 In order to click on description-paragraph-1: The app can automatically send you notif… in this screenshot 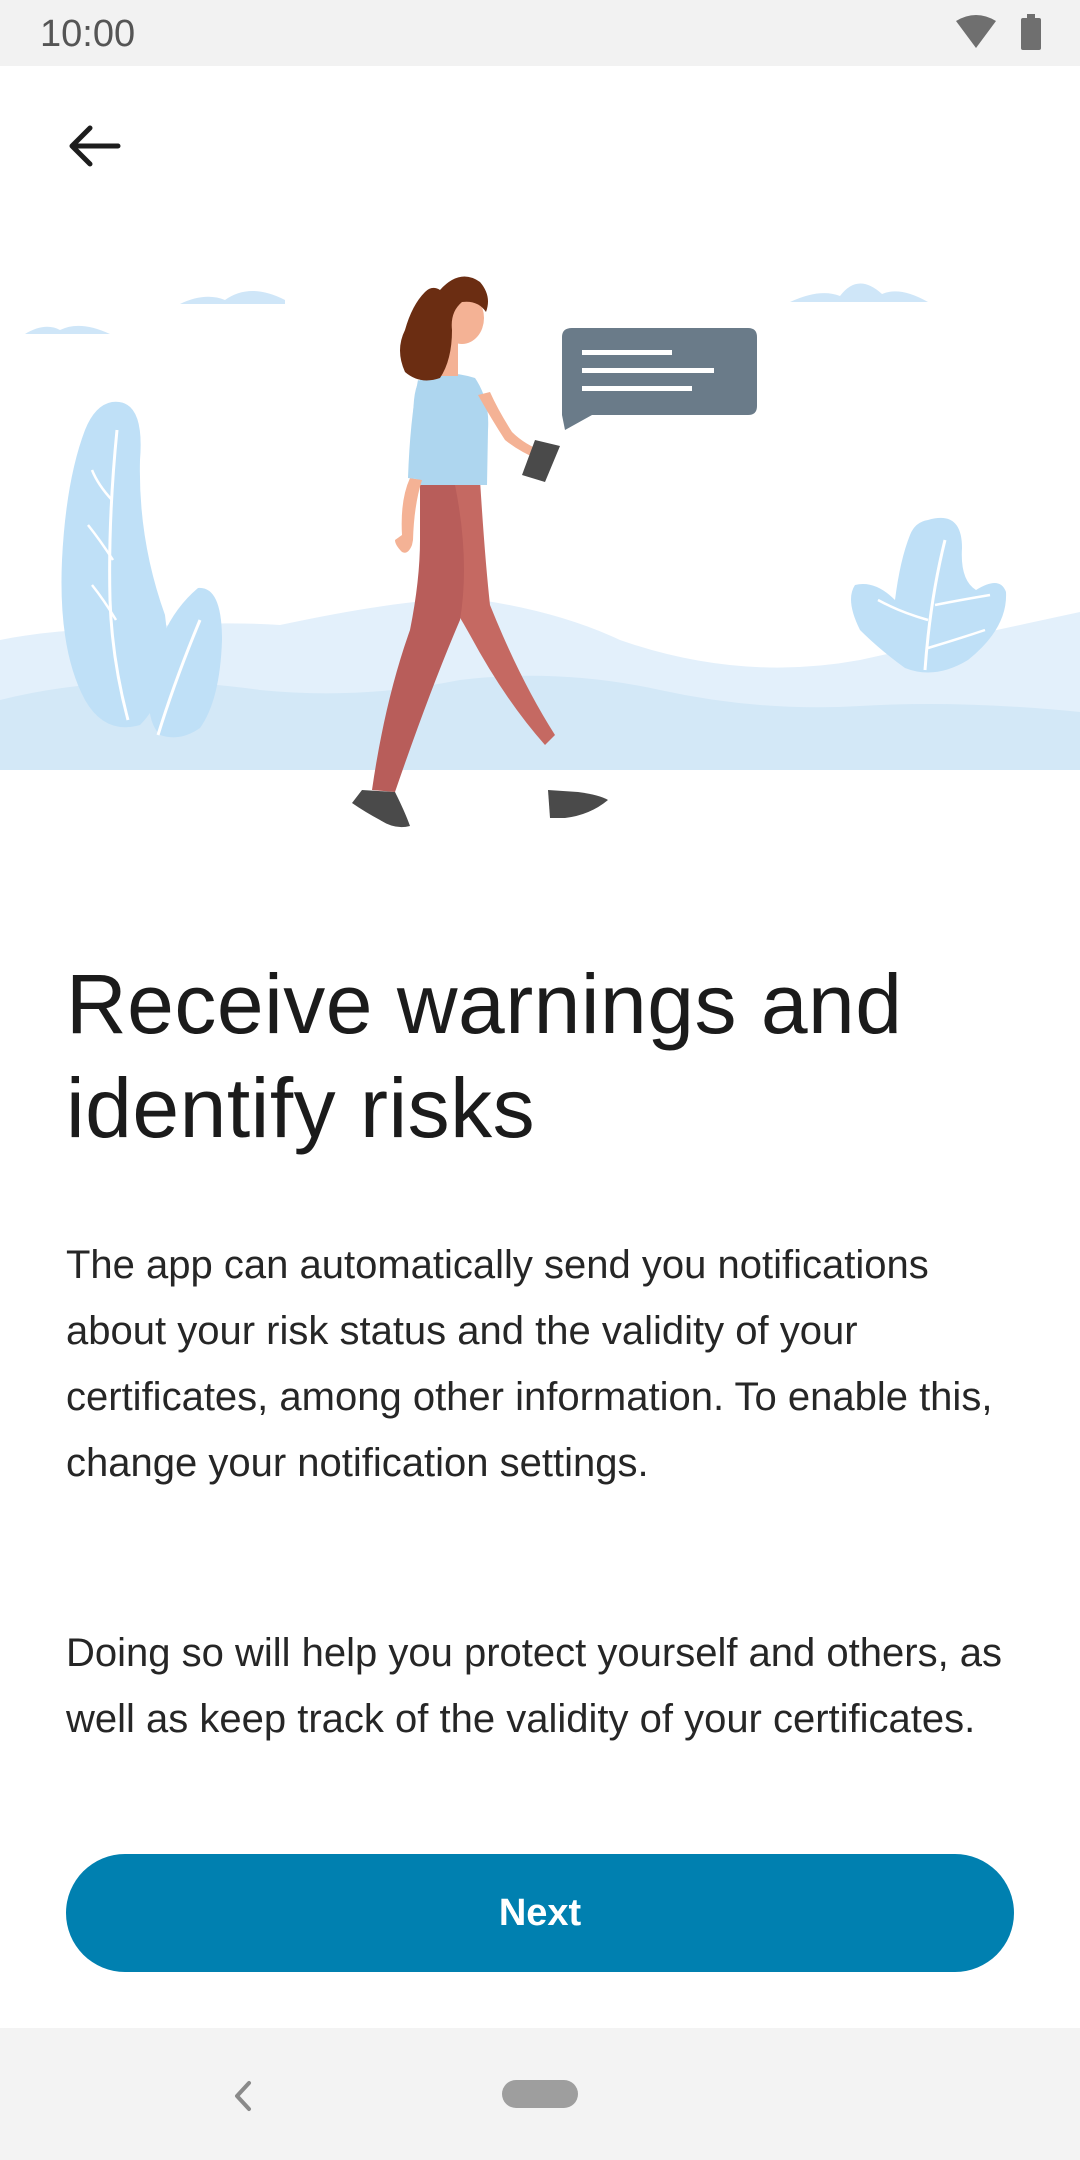, I will do `click(529, 1364)`.